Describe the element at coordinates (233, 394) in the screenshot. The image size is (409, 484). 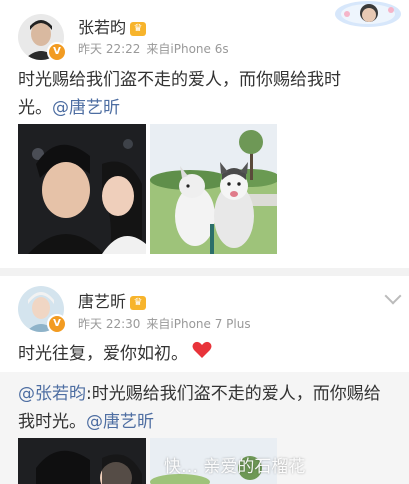
I see `repost-text-line: :时光赐给我们盗不走的爱人，而你赐给` at that location.